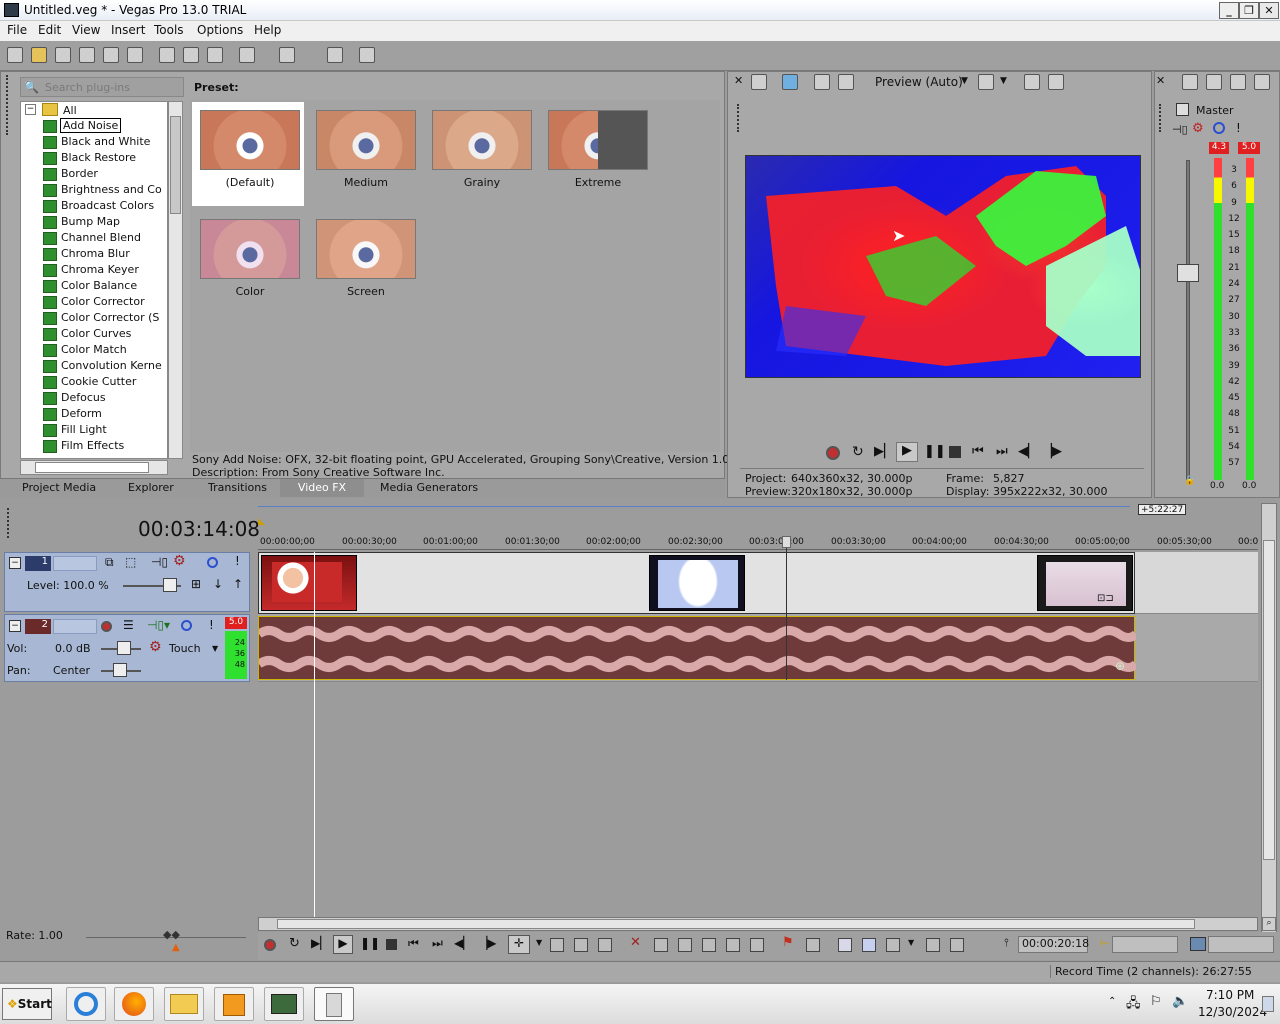 The height and width of the screenshot is (1024, 1280). Describe the element at coordinates (557, 945) in the screenshot. I see `envelope-tool-icon` at that location.